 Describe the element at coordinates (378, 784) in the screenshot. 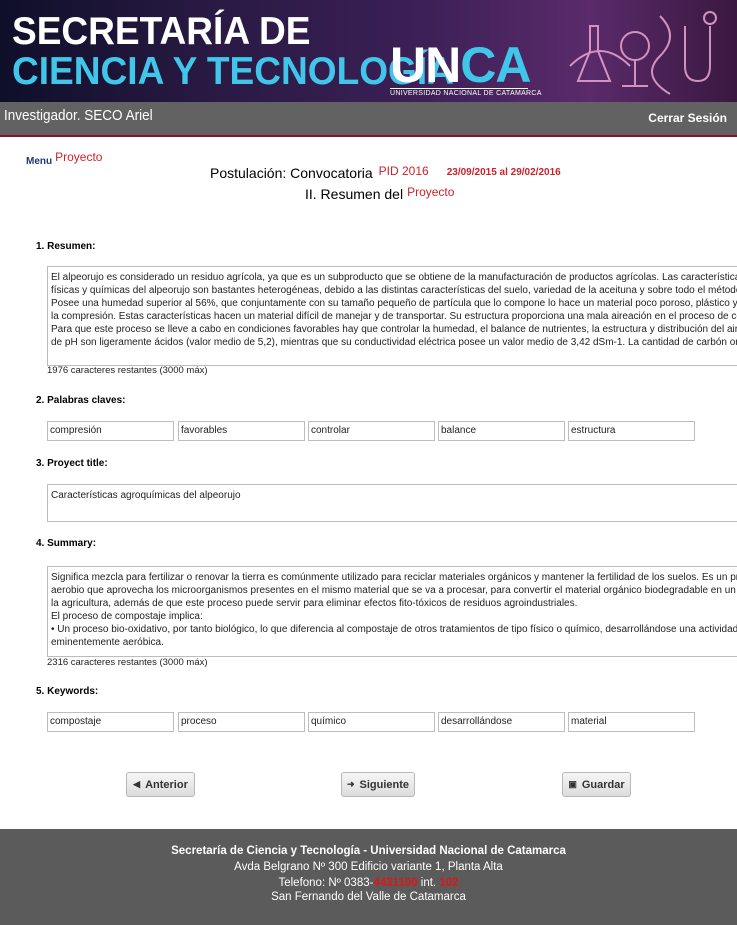

I see `siguiente-button: ➜ Siguiente` at that location.